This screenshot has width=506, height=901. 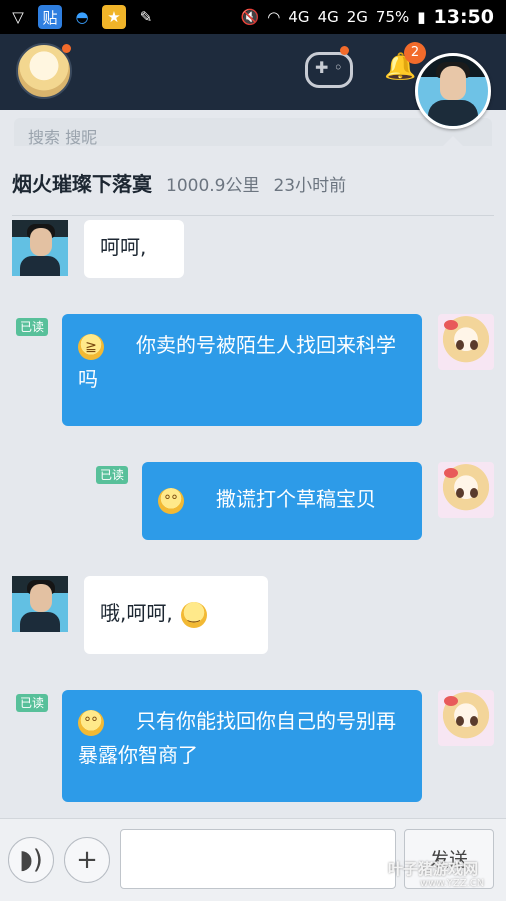 What do you see at coordinates (296, 499) in the screenshot?
I see `message-text: 撒谎打个草稿宝贝` at bounding box center [296, 499].